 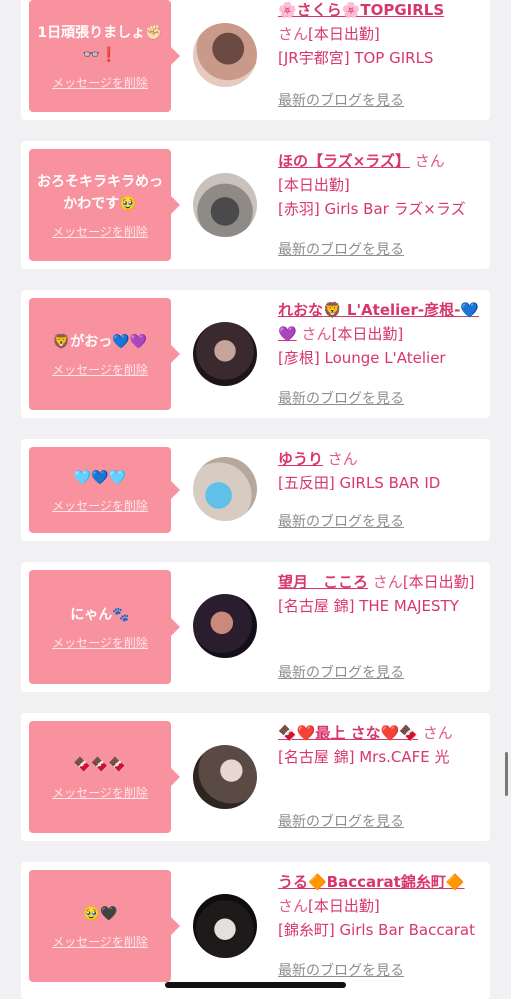 I want to click on shop-name: [名古屋 錦] Mrs.CAFE 光, so click(x=364, y=757).